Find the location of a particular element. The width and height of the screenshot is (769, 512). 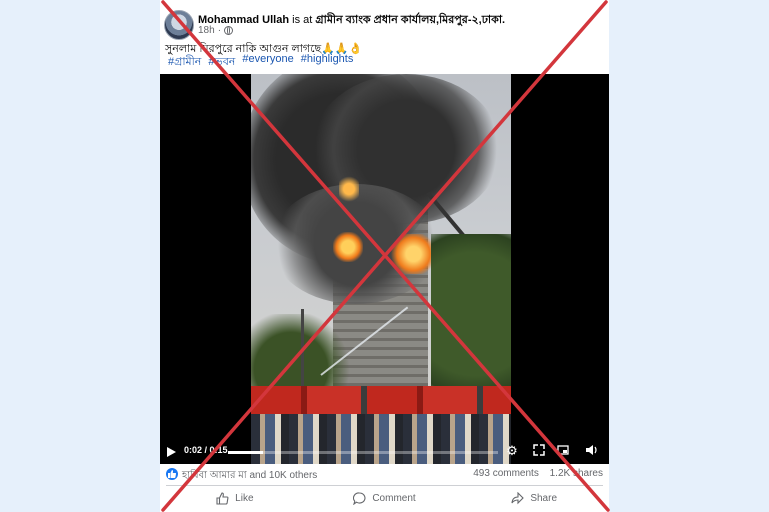

engagement-counts: 493 comments 1.2K shares is located at coordinates (534, 473).